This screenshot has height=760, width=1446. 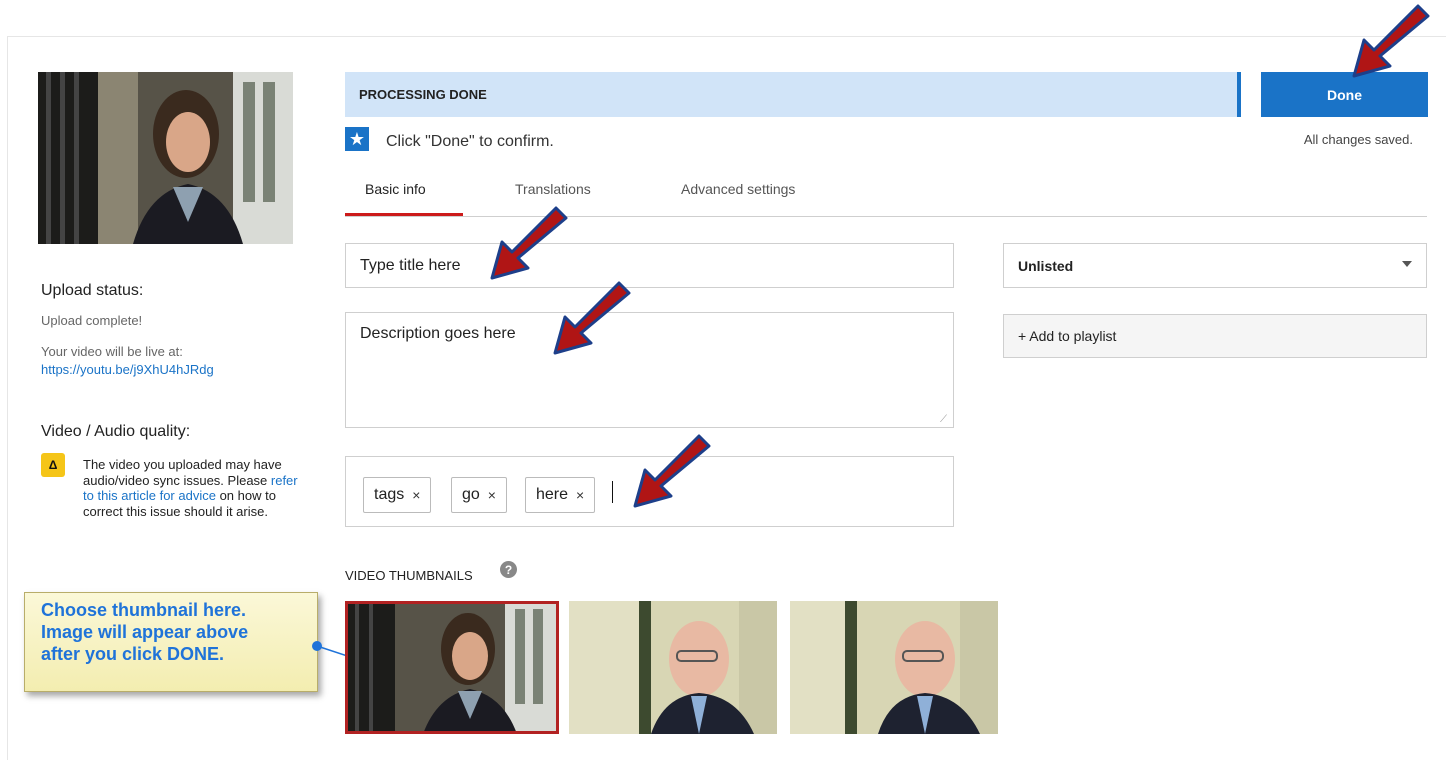 I want to click on tag-label: here, so click(x=552, y=494).